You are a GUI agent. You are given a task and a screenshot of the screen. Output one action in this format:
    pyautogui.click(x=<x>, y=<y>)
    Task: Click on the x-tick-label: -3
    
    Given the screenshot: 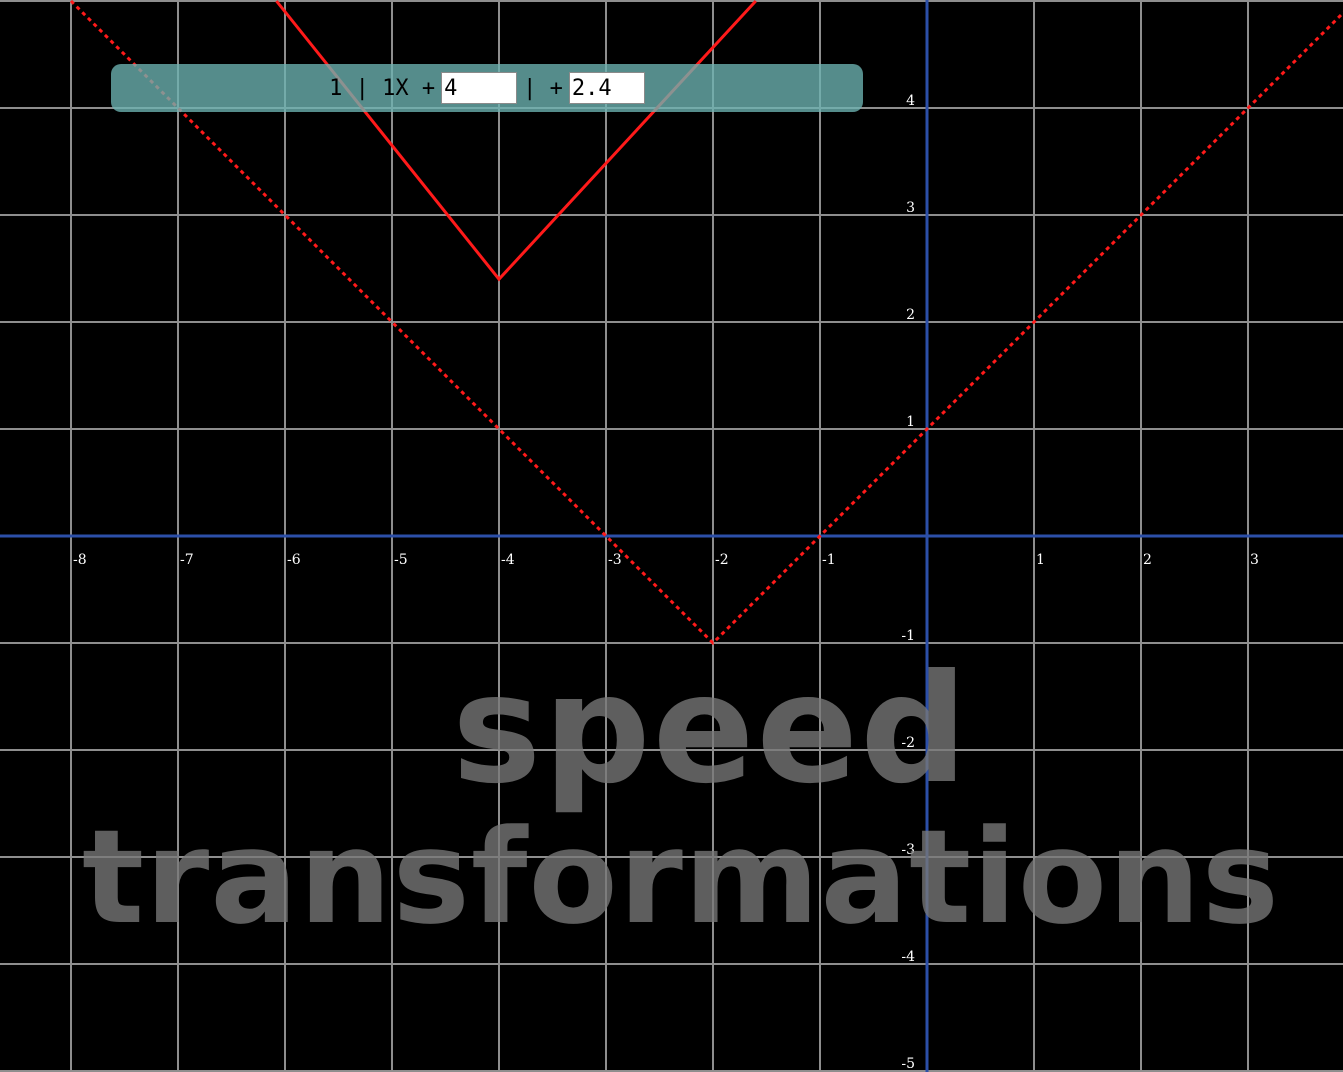 What is the action you would take?
    pyautogui.click(x=615, y=560)
    